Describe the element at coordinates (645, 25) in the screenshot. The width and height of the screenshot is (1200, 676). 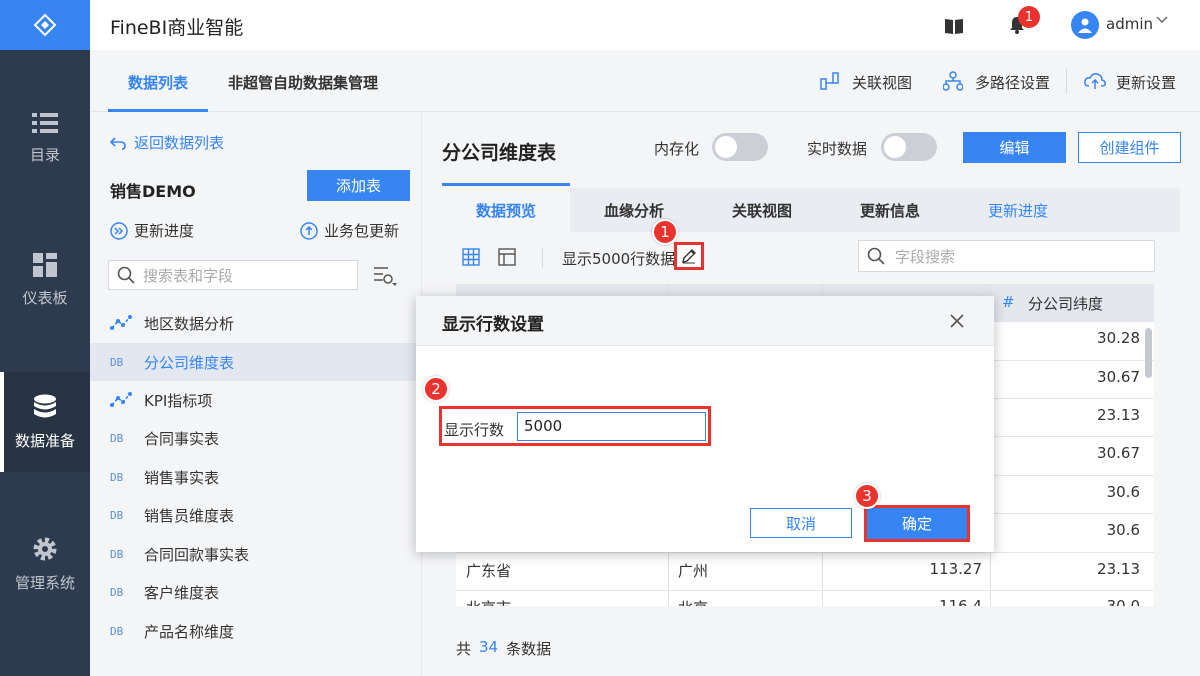
I see `top-bar: FineBI商业智能 1 admin` at that location.